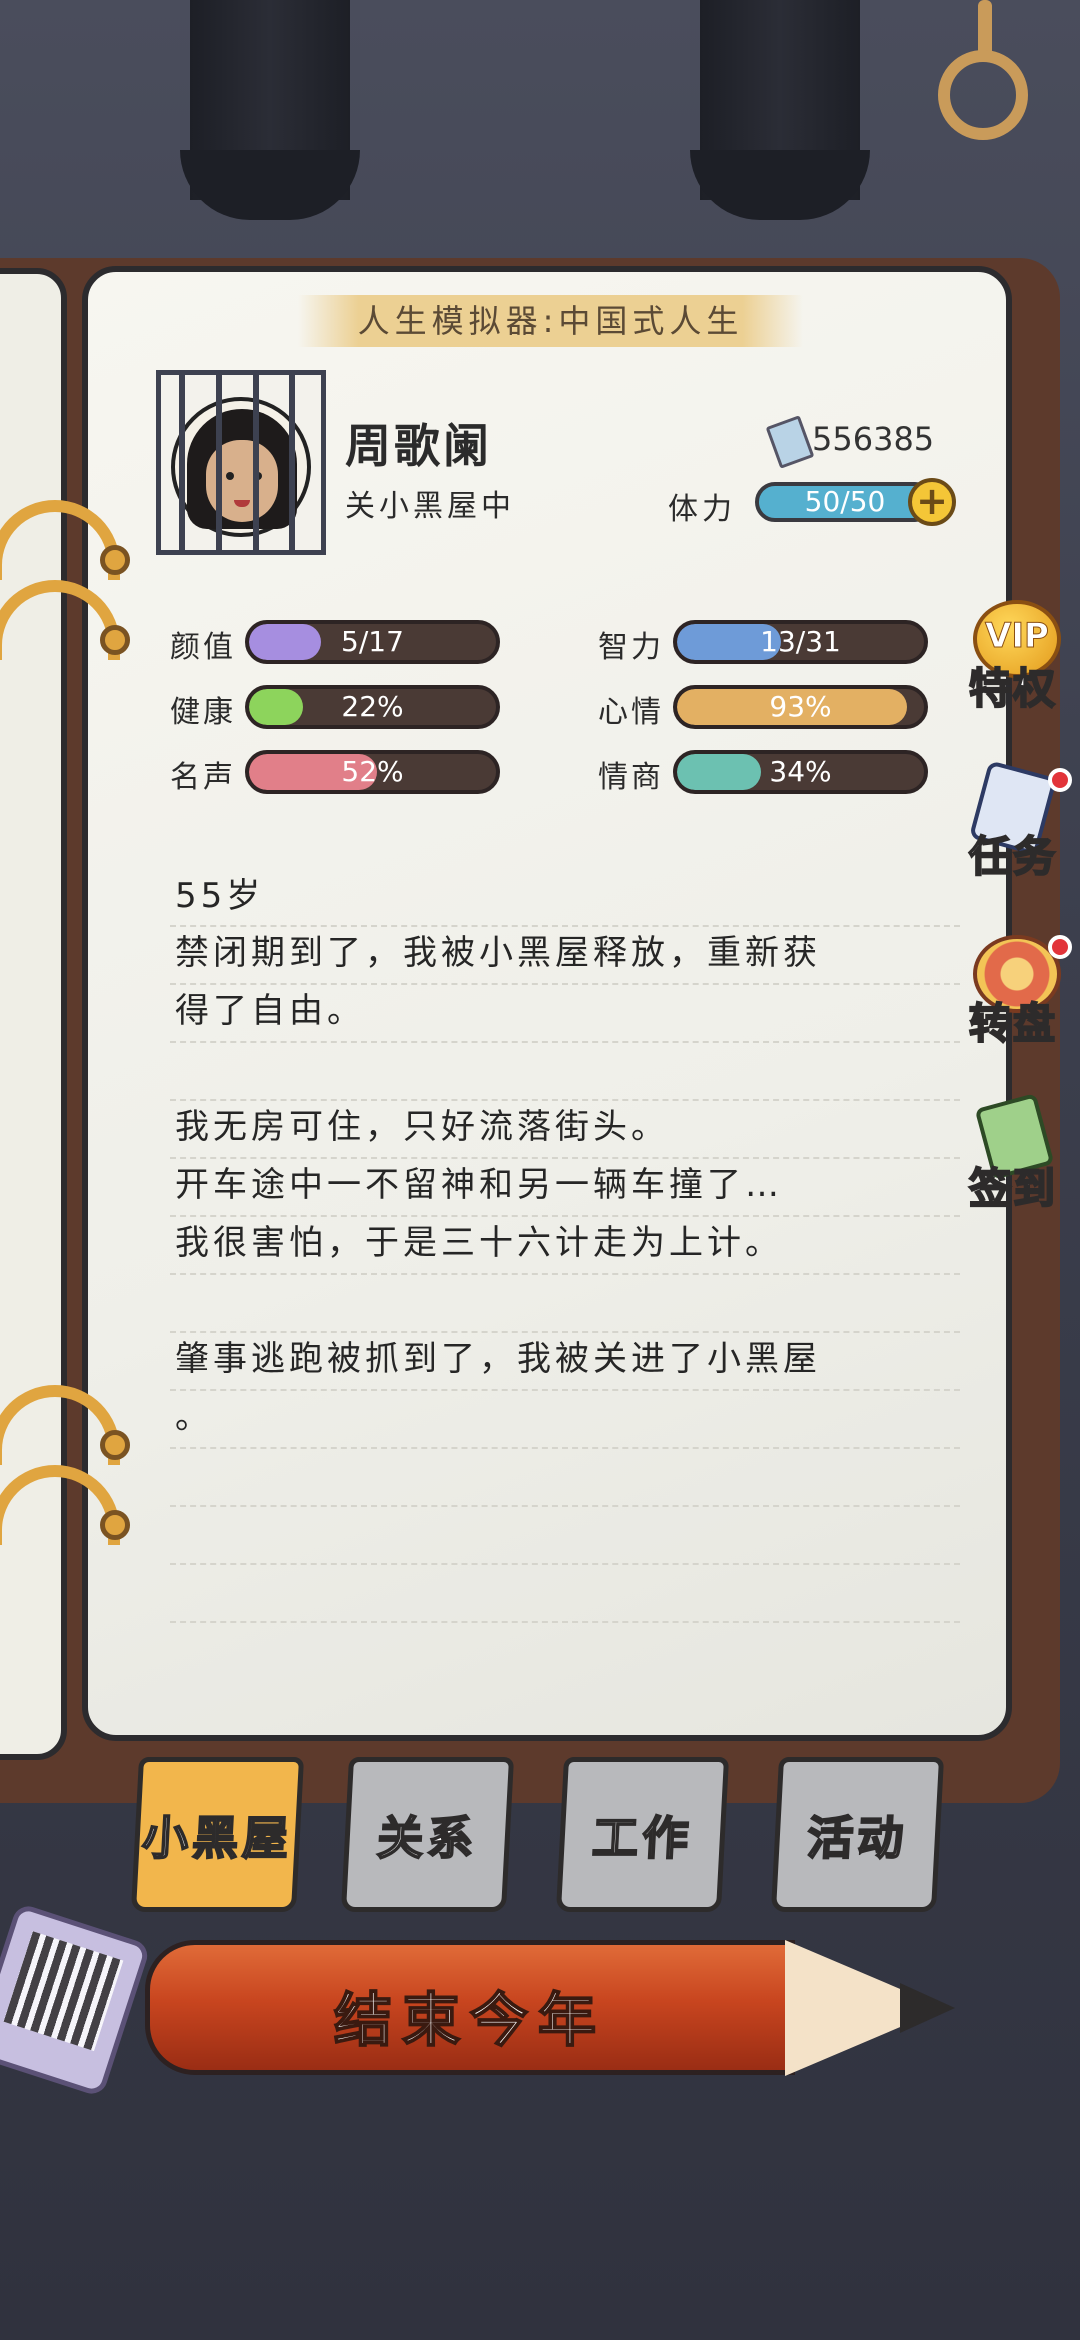 The image size is (1080, 2340). What do you see at coordinates (194, 1417) in the screenshot?
I see `journal-line: 。` at bounding box center [194, 1417].